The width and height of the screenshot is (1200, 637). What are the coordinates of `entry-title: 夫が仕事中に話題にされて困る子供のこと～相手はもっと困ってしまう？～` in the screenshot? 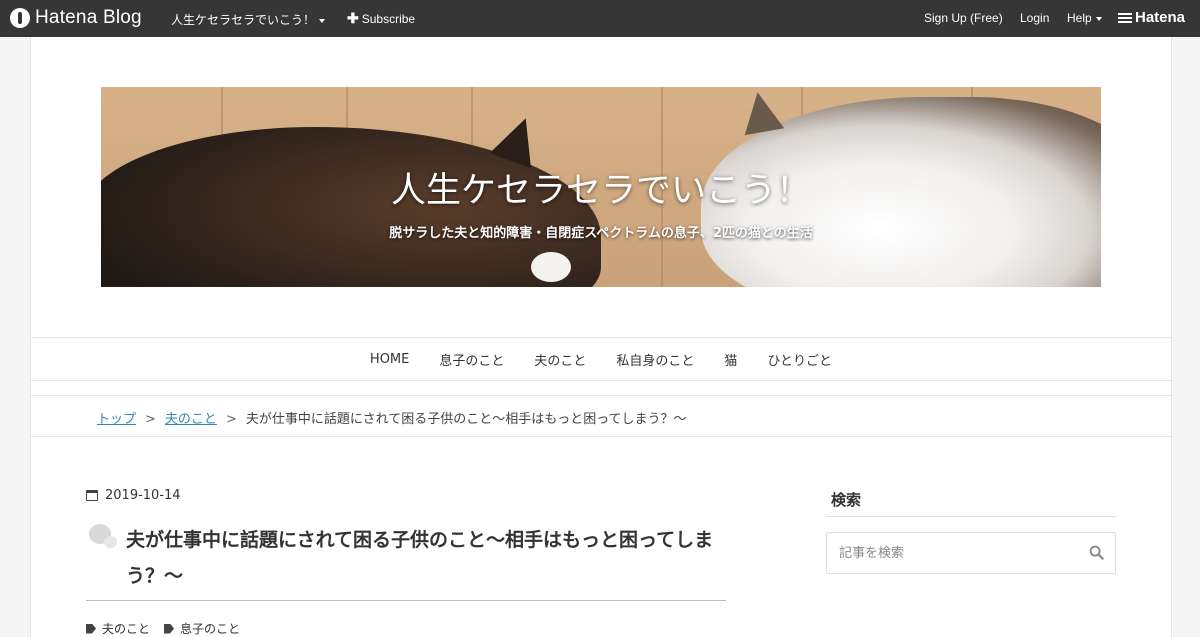 It's located at (426, 558).